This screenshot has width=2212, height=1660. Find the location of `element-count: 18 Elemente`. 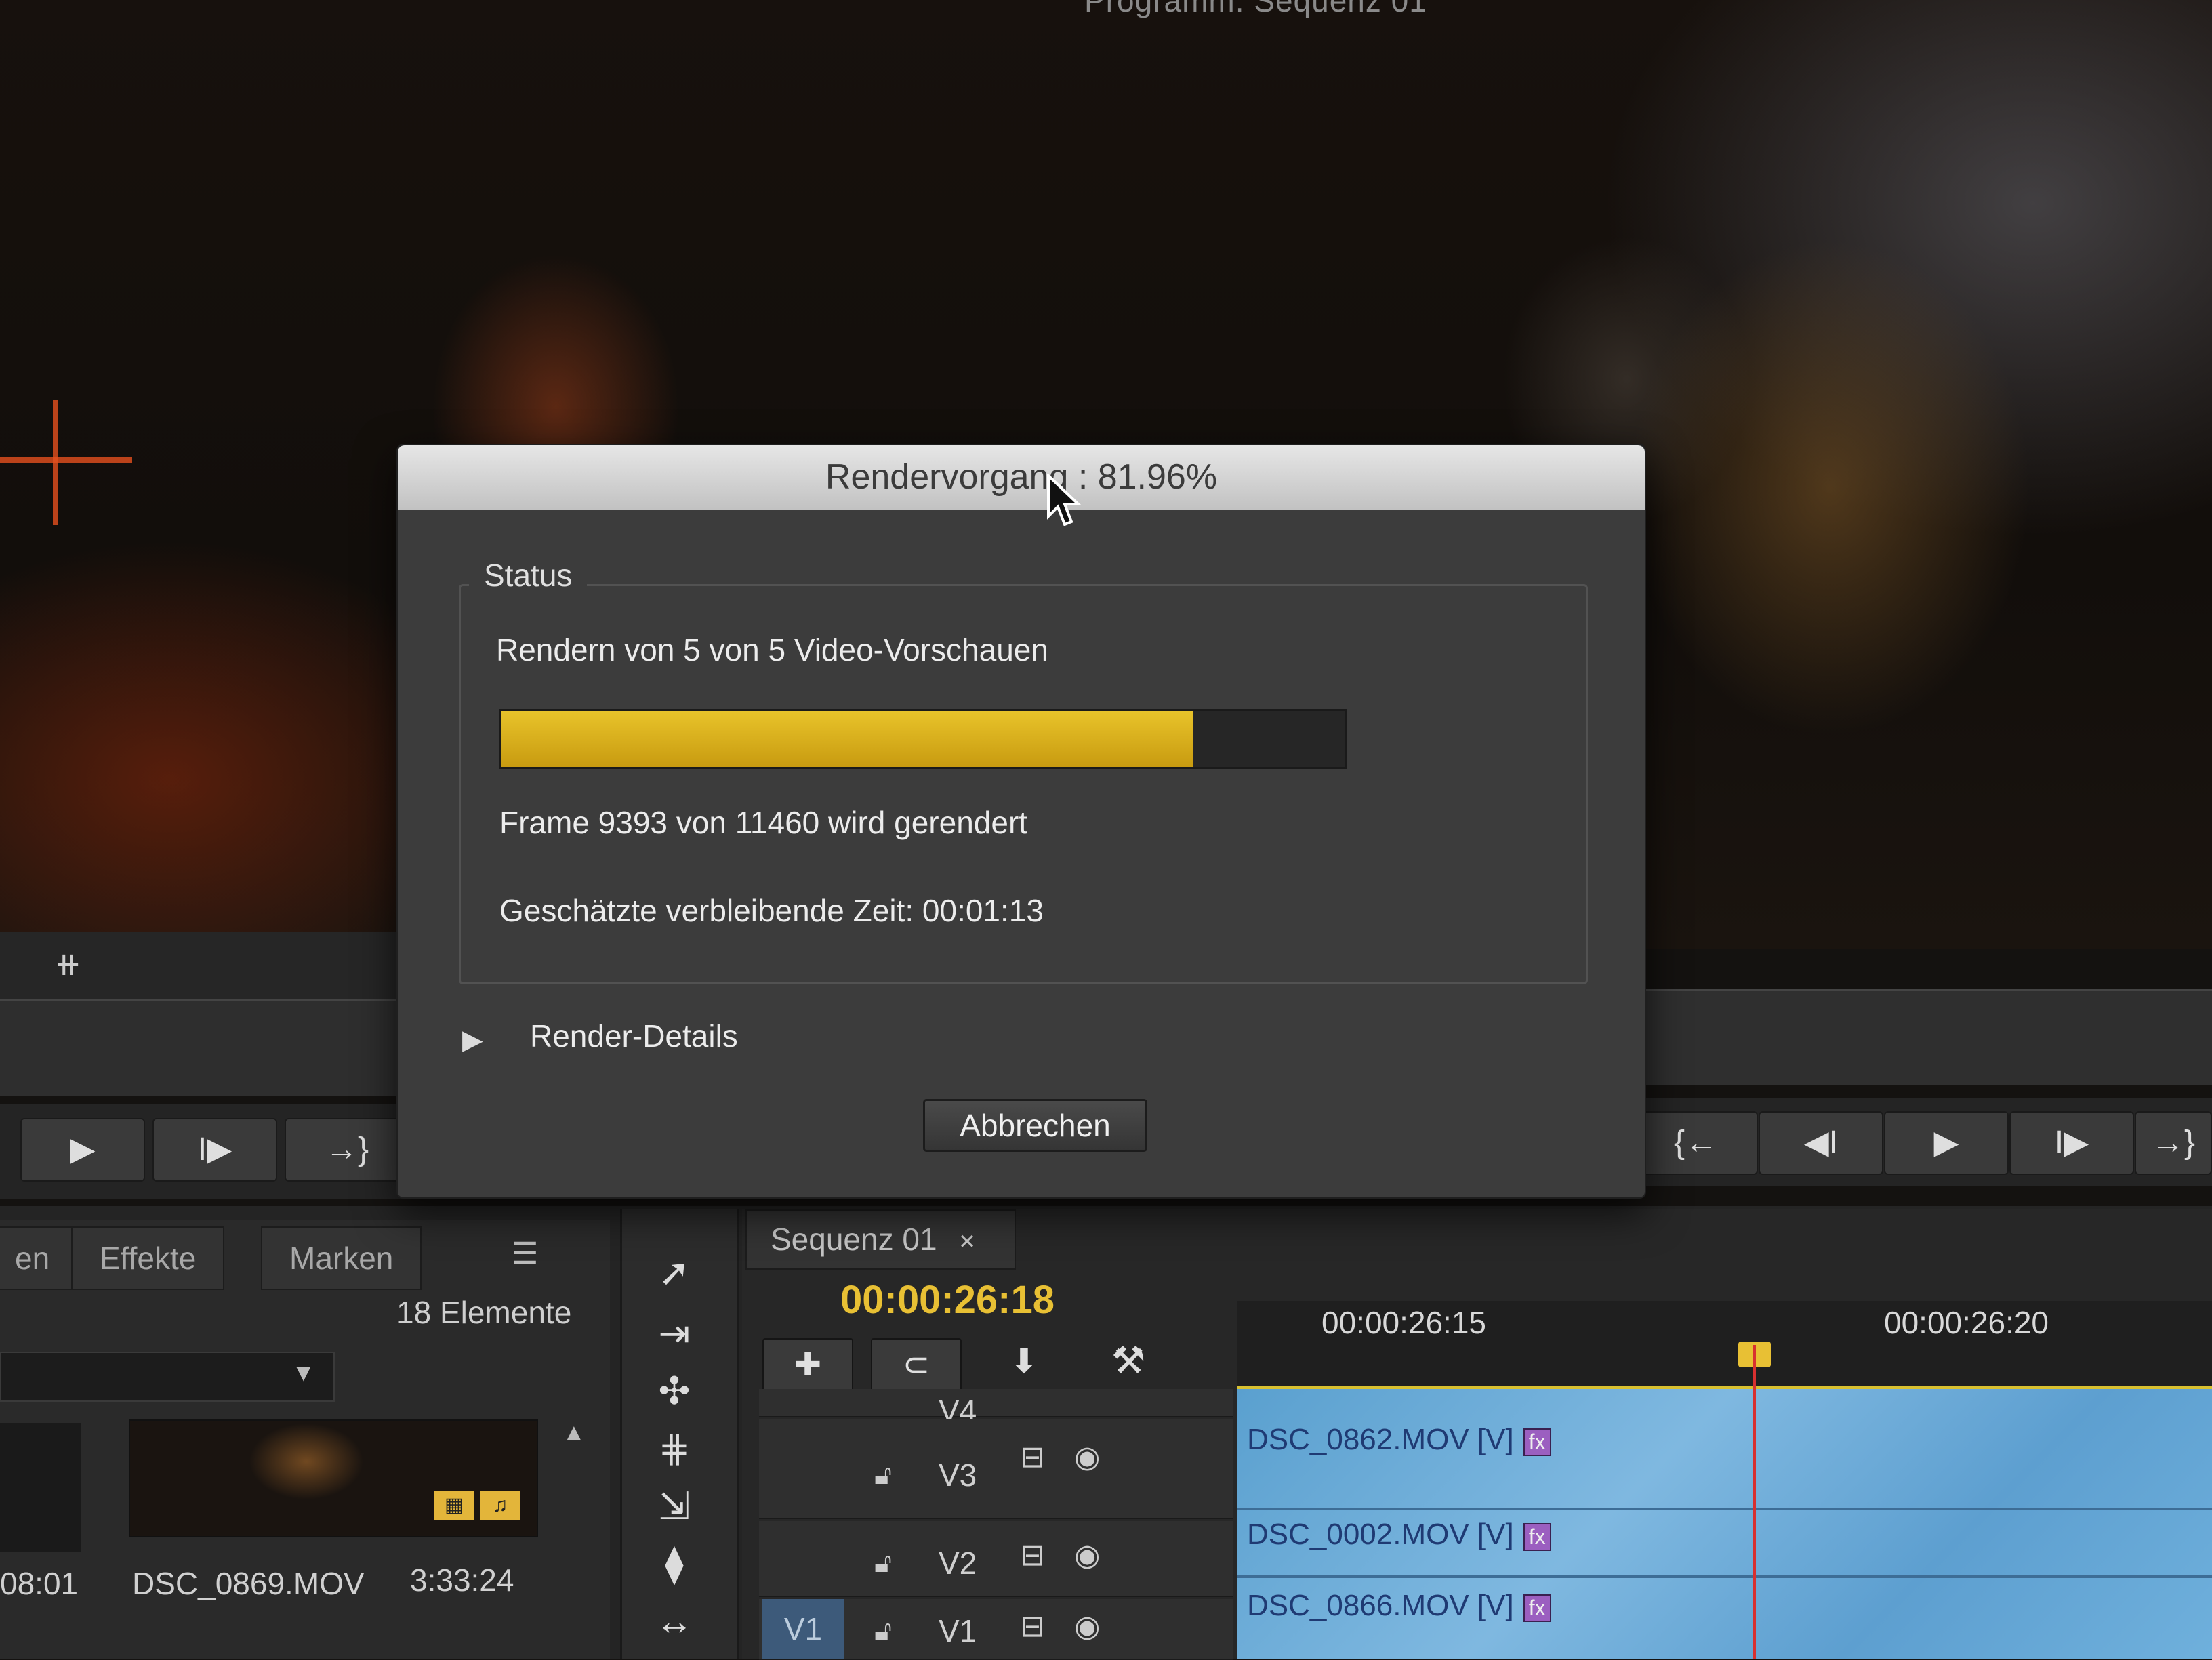

element-count: 18 Elemente is located at coordinates (484, 1312).